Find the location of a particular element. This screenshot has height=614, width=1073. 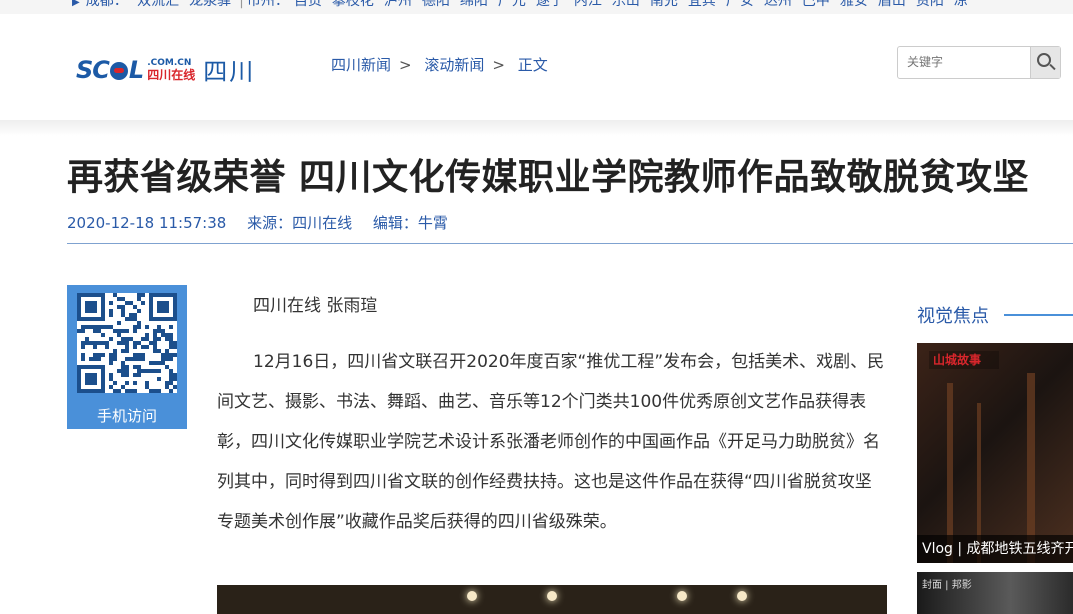

sidebar-feature-image: 山城故事 is located at coordinates (995, 453).